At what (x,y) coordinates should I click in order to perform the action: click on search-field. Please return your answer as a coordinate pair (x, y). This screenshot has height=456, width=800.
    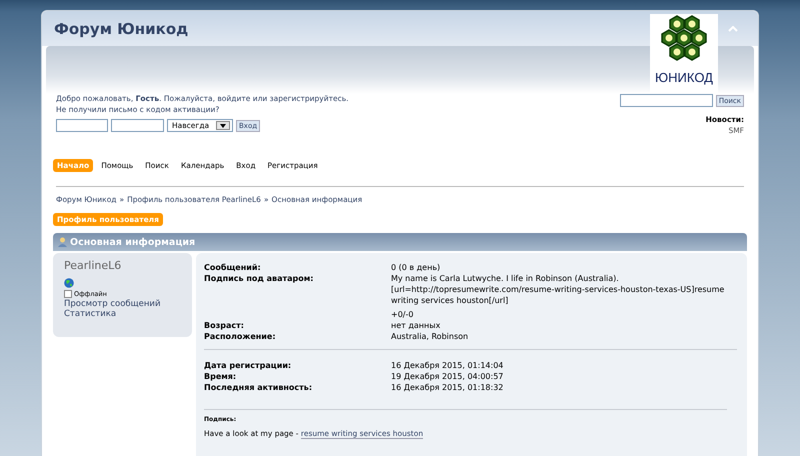
    Looking at the image, I should click on (666, 100).